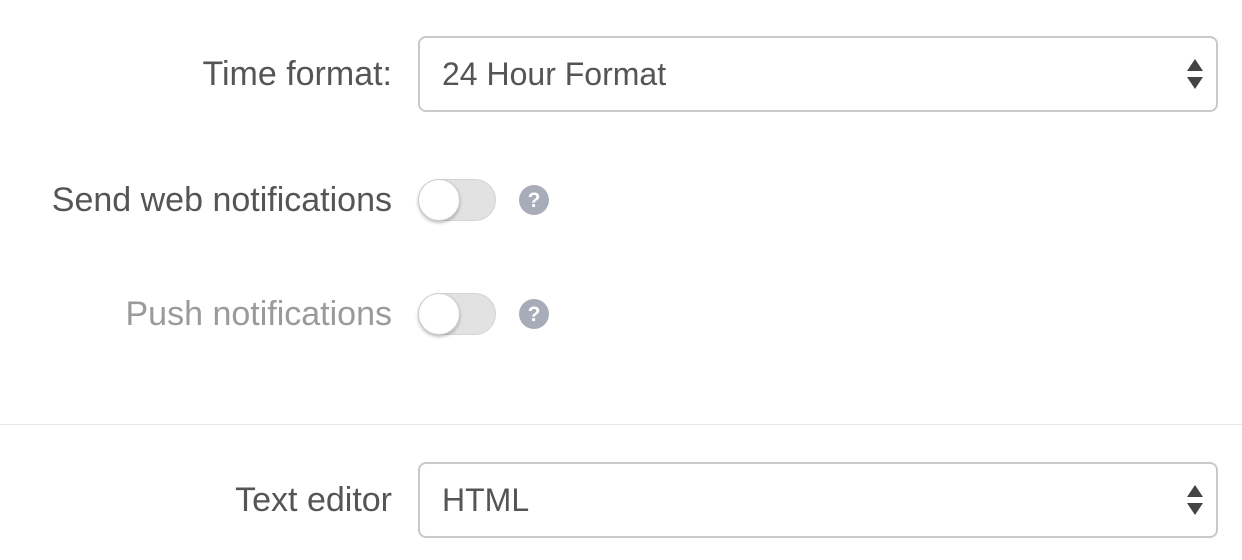 The width and height of the screenshot is (1242, 560). Describe the element at coordinates (621, 200) in the screenshot. I see `web-notifications-row: Send web notifications ?` at that location.